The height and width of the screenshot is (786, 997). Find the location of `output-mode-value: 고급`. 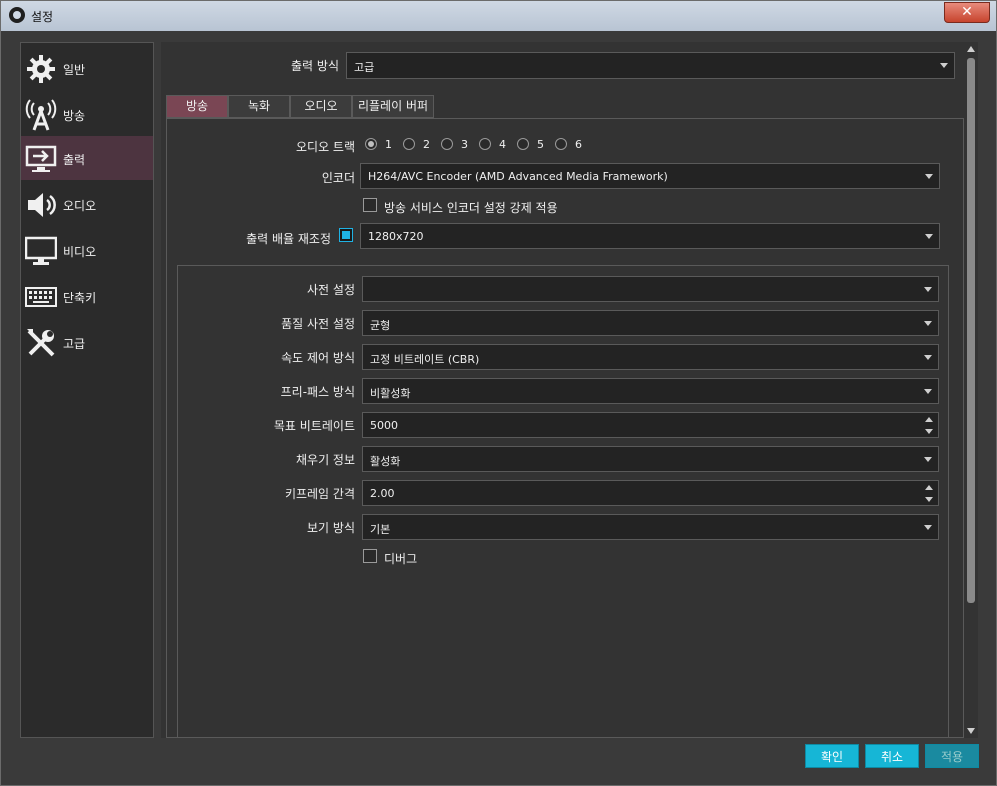

output-mode-value: 고급 is located at coordinates (364, 67).